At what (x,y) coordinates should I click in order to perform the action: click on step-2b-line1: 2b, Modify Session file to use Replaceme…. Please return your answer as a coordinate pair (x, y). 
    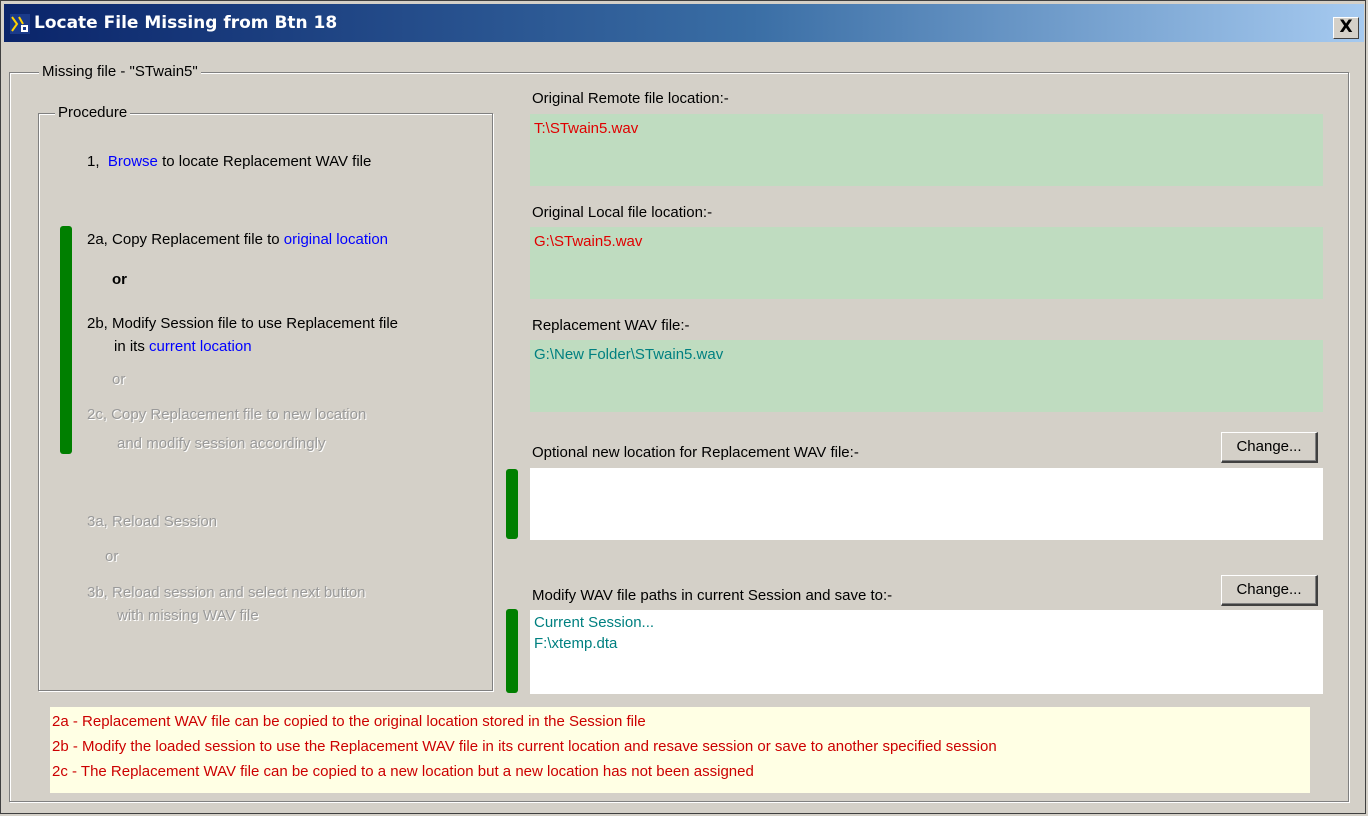
    Looking at the image, I should click on (242, 323).